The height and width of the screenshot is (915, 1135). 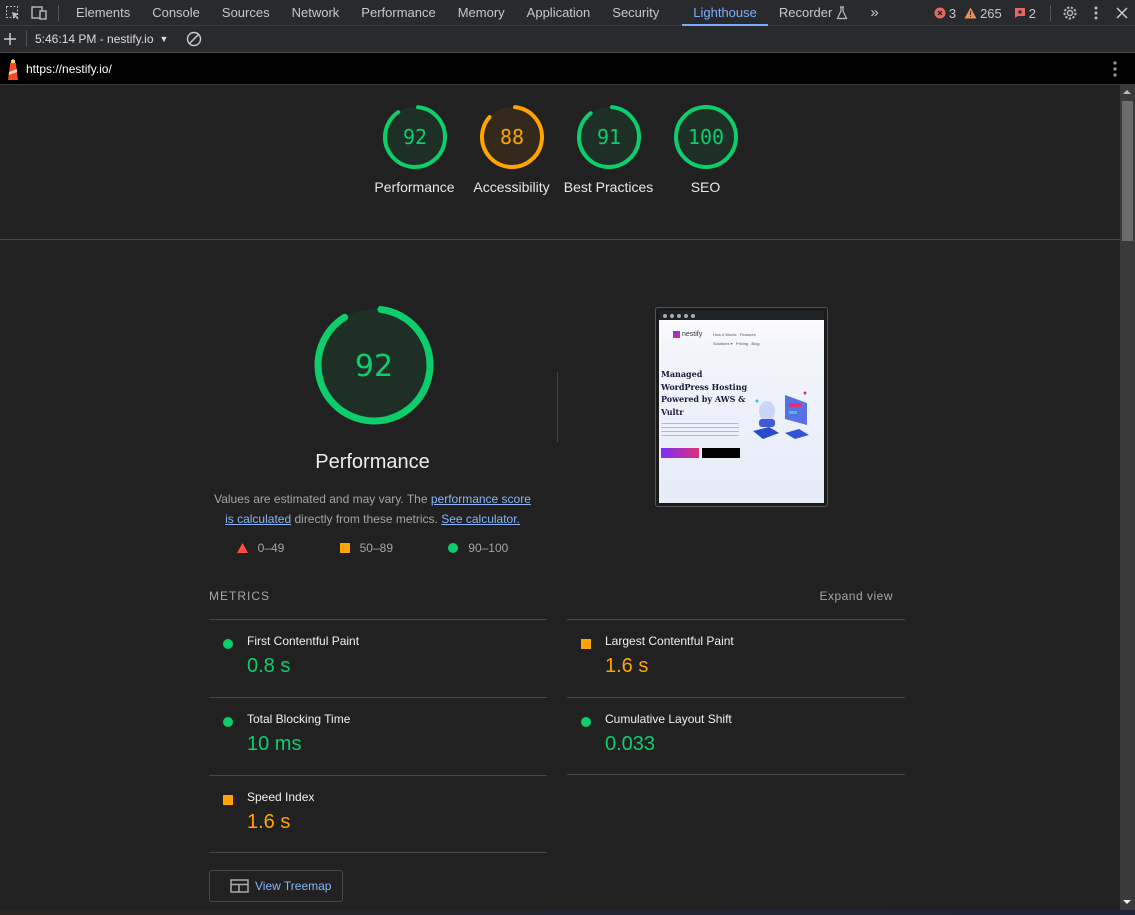 What do you see at coordinates (1032, 13) in the screenshot?
I see `issues-count: 2` at bounding box center [1032, 13].